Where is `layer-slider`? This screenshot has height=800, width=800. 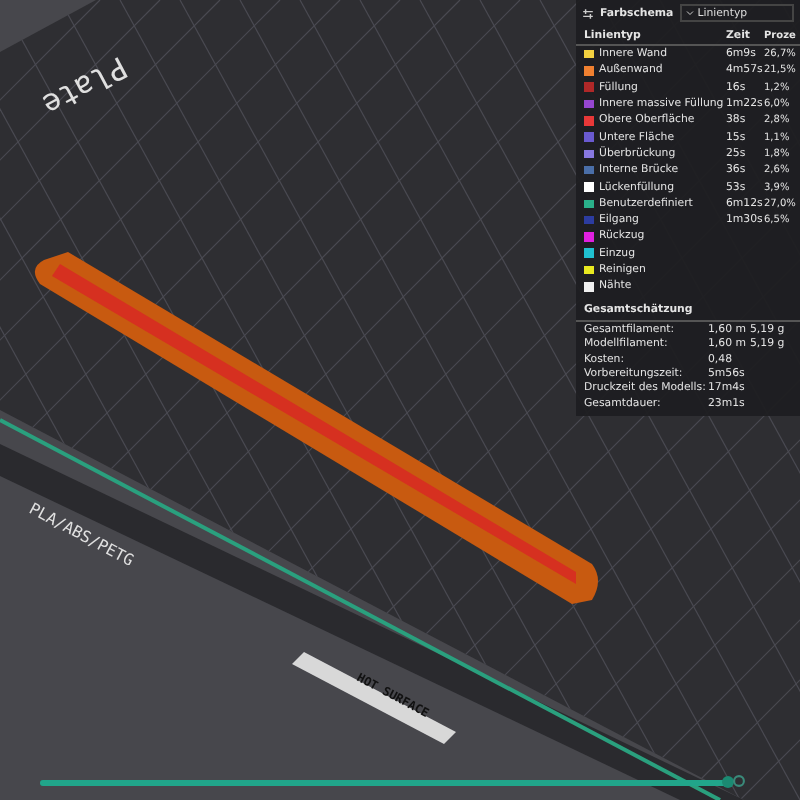 layer-slider is located at coordinates (384, 782).